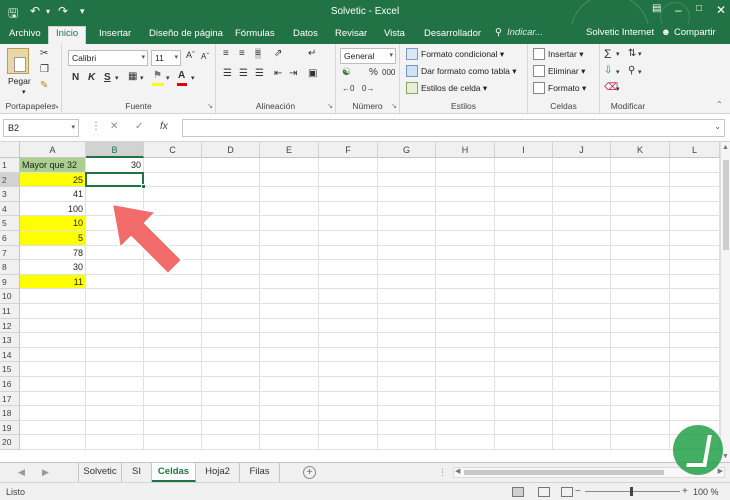 The width and height of the screenshot is (730, 500). What do you see at coordinates (53, 355) in the screenshot?
I see `cell-a14` at bounding box center [53, 355].